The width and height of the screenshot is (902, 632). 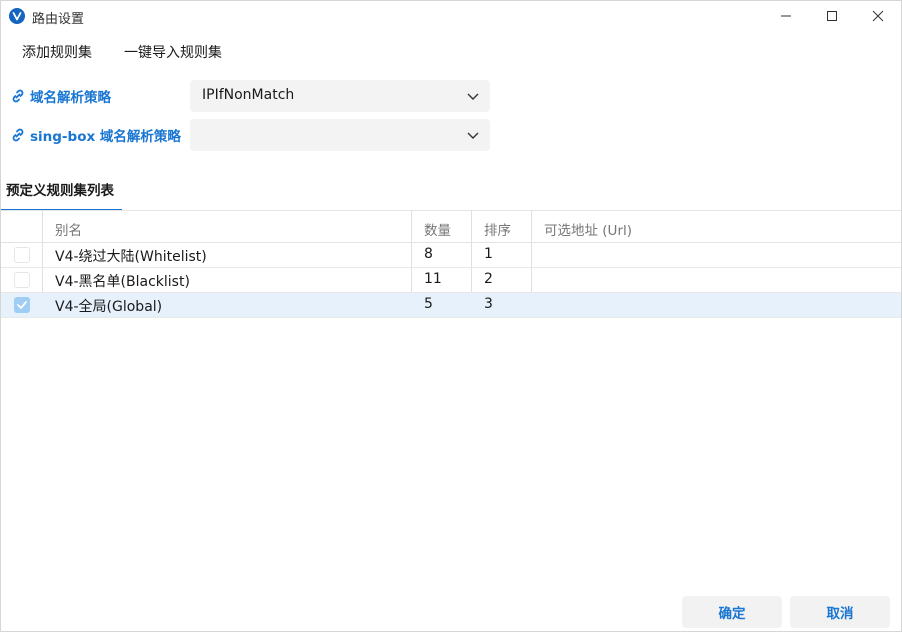 What do you see at coordinates (70, 98) in the screenshot?
I see `domain-strategy-label-text: 域名解析策略` at bounding box center [70, 98].